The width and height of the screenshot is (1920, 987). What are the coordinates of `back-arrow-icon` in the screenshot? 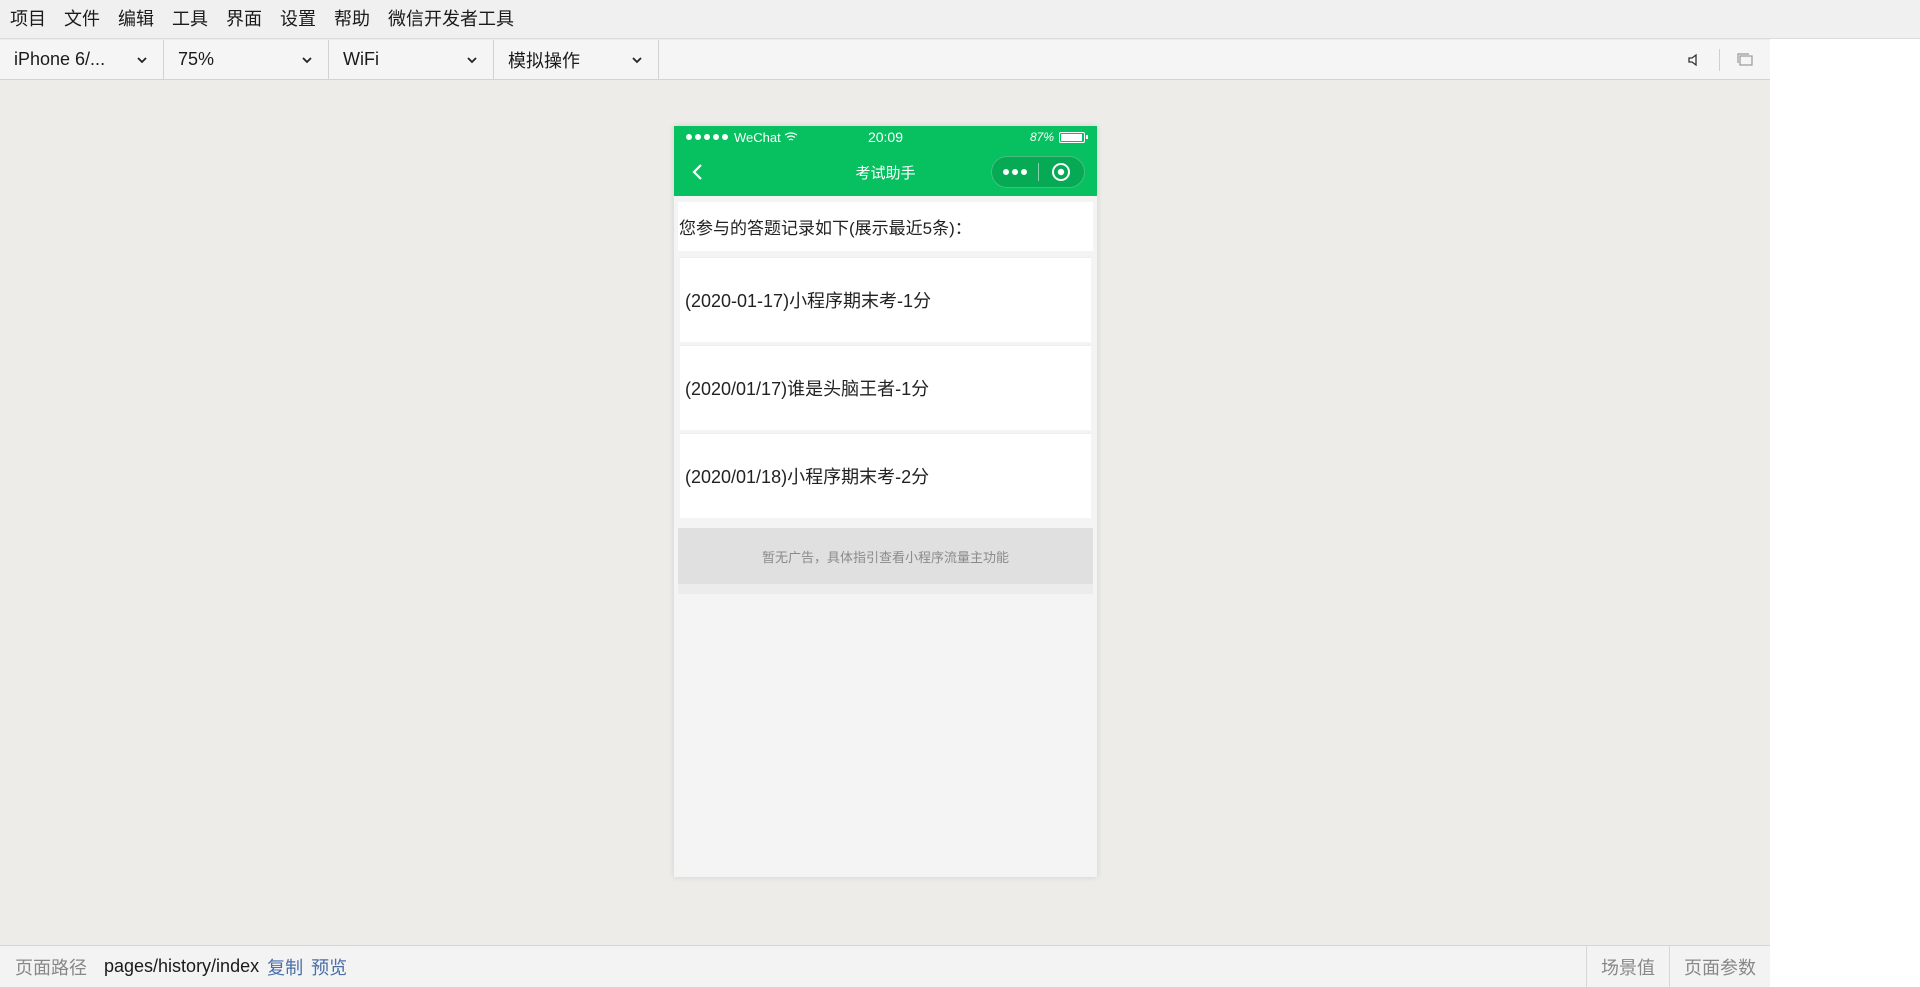 It's located at (698, 172).